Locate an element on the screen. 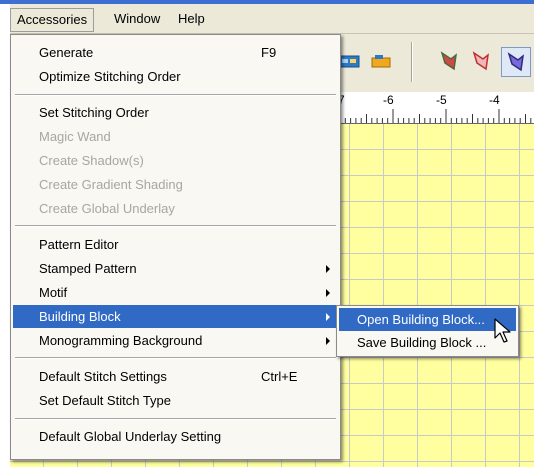  menu-item-label: Monogramming Background is located at coordinates (121, 340).